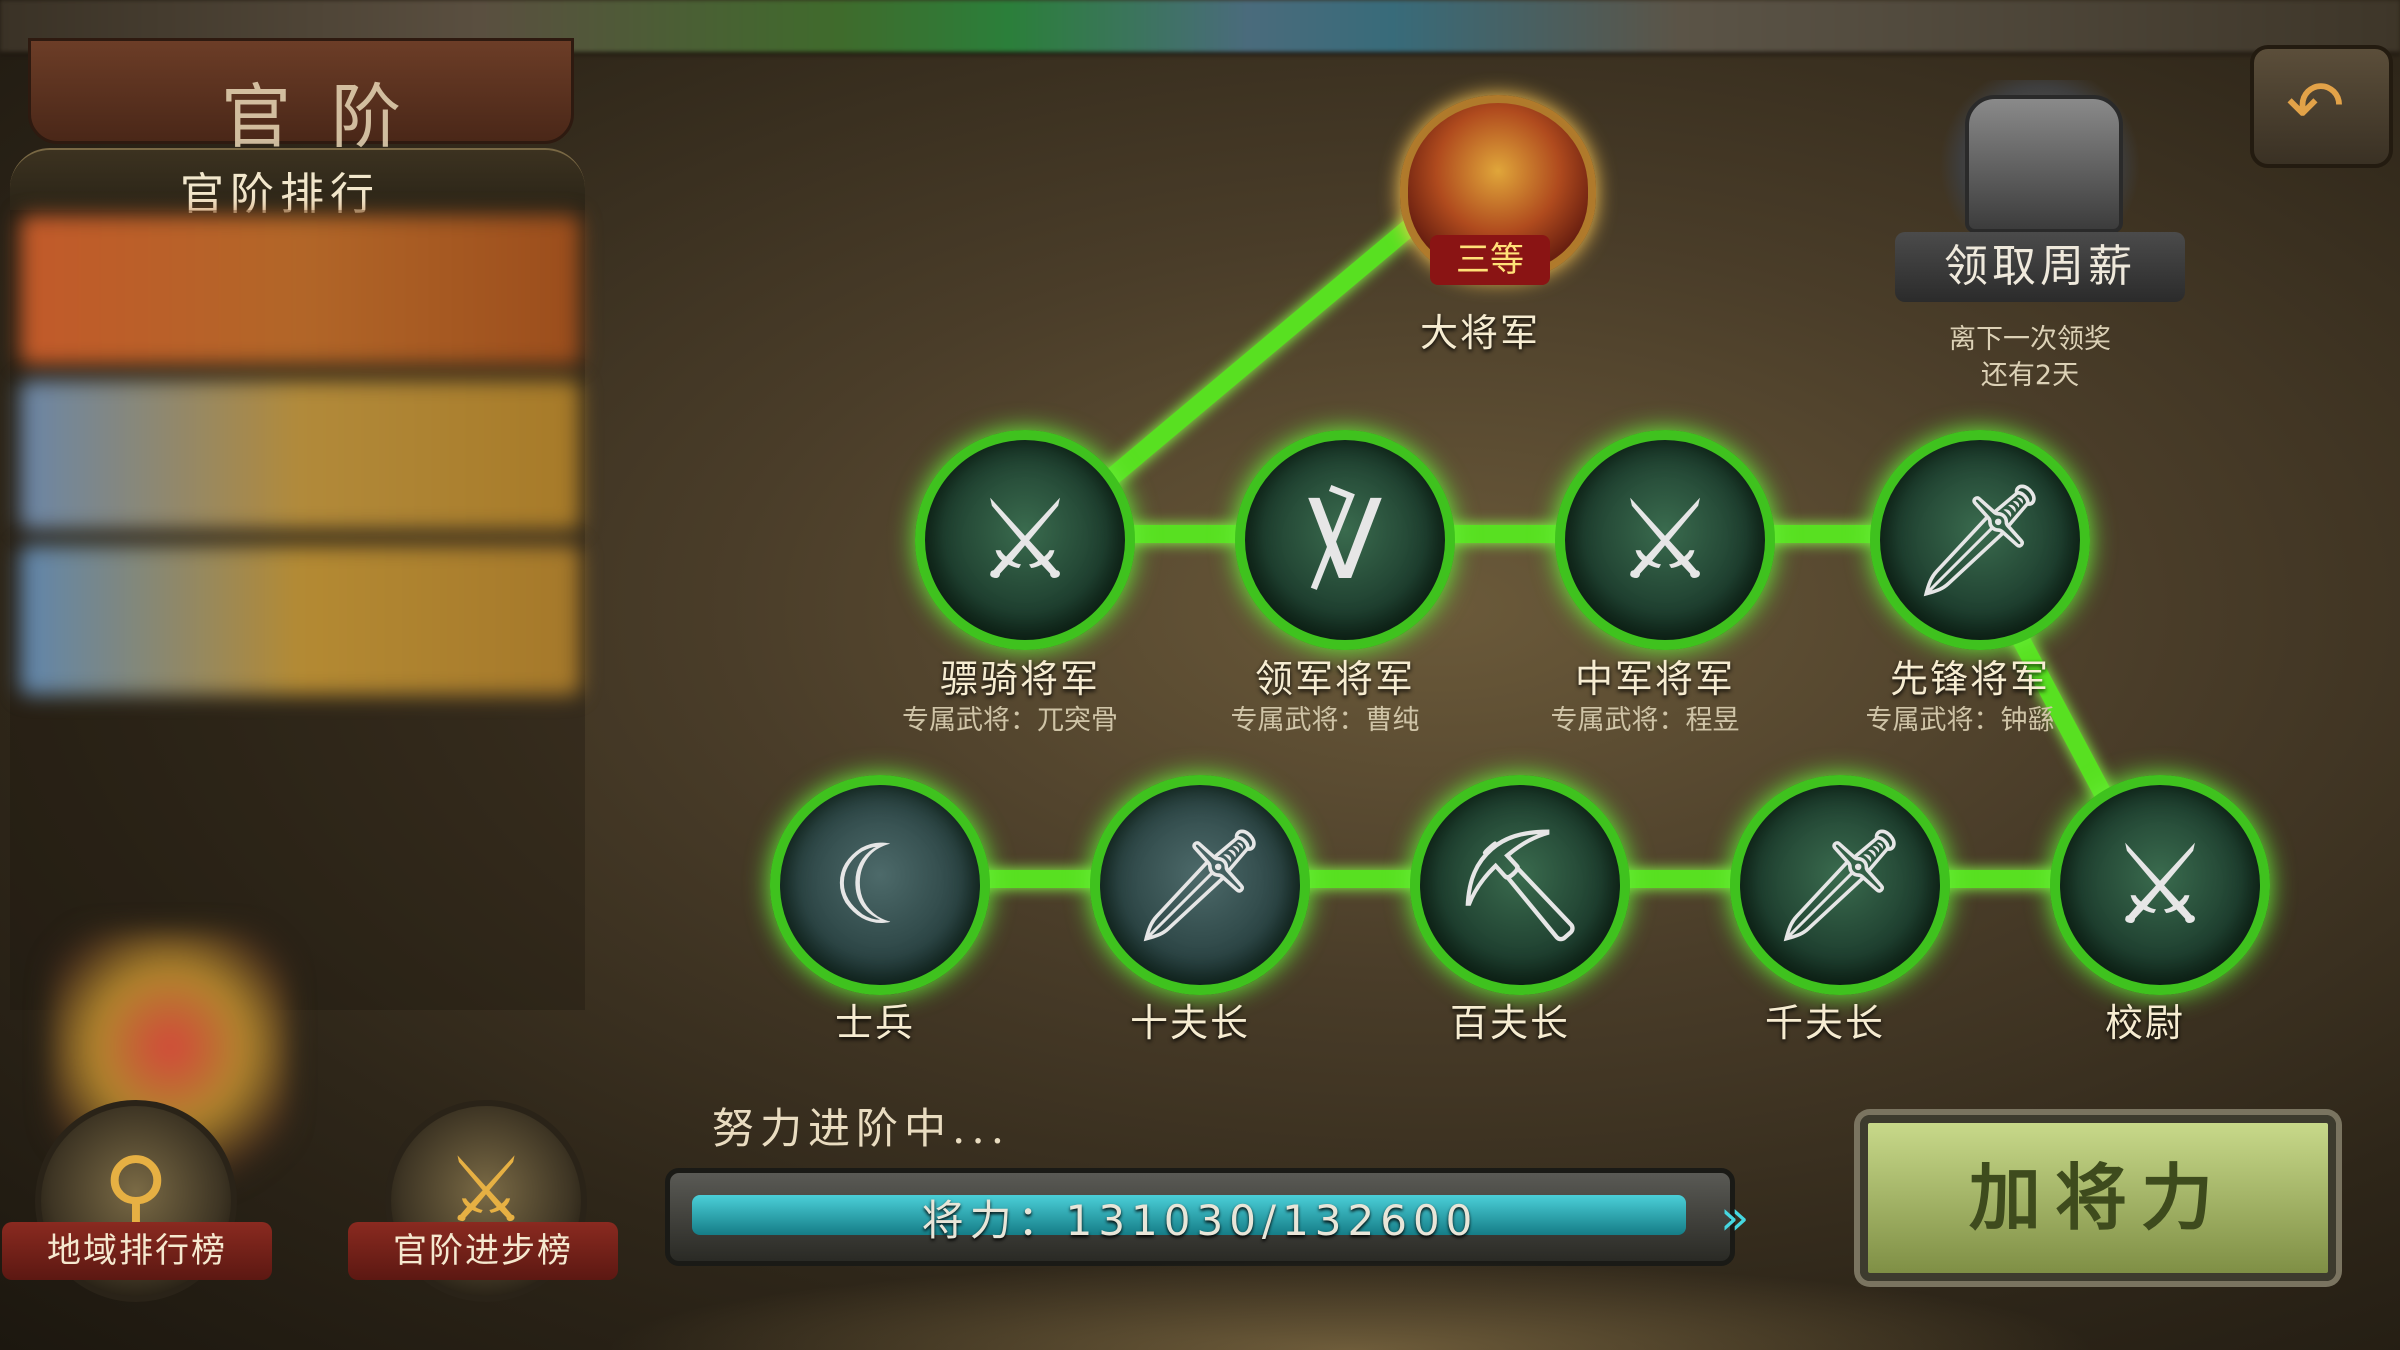 This screenshot has height=1350, width=2400. What do you see at coordinates (1189, 1023) in the screenshot?
I see `rank-label-lower: 十夫长` at bounding box center [1189, 1023].